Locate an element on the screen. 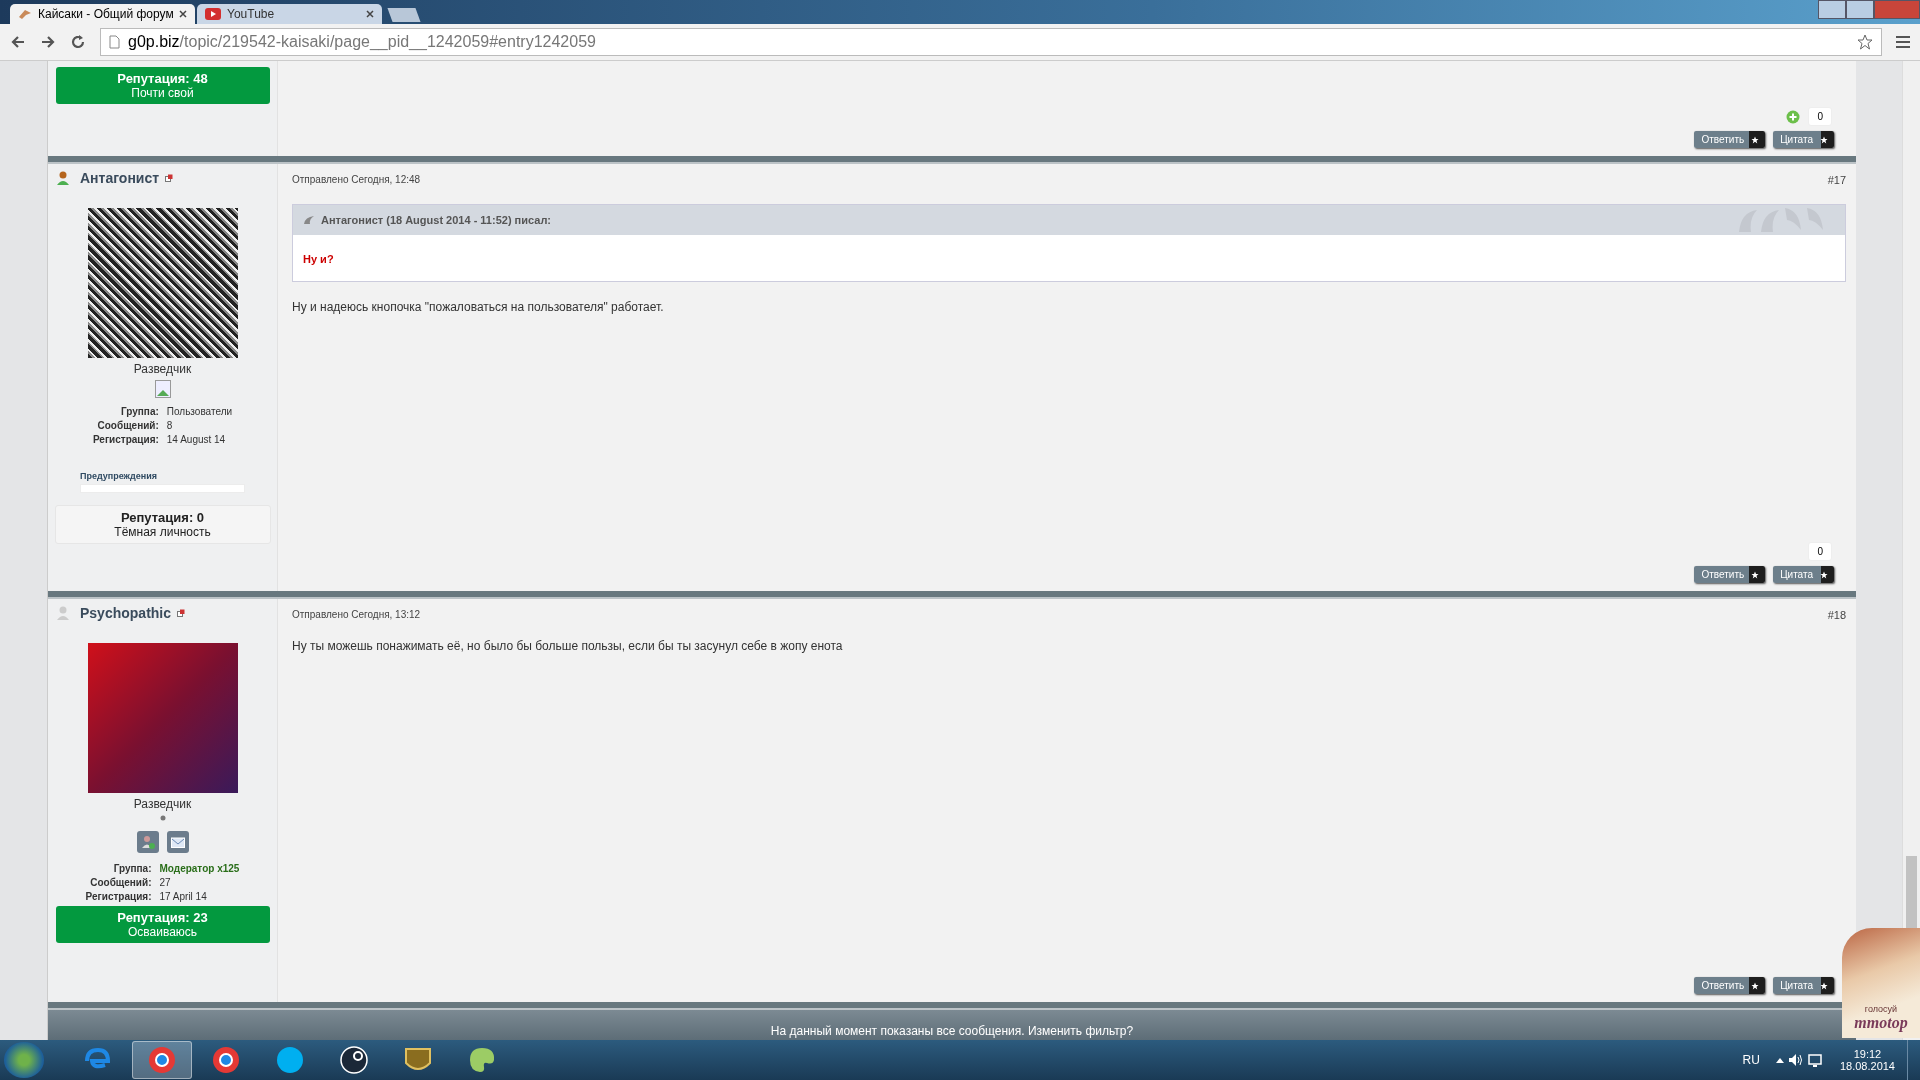 The image size is (1920, 1080). address-bar: g0p.biz/topic/219542-kaisaki/page__pid__1242059#entry1242059 is located at coordinates (991, 42).